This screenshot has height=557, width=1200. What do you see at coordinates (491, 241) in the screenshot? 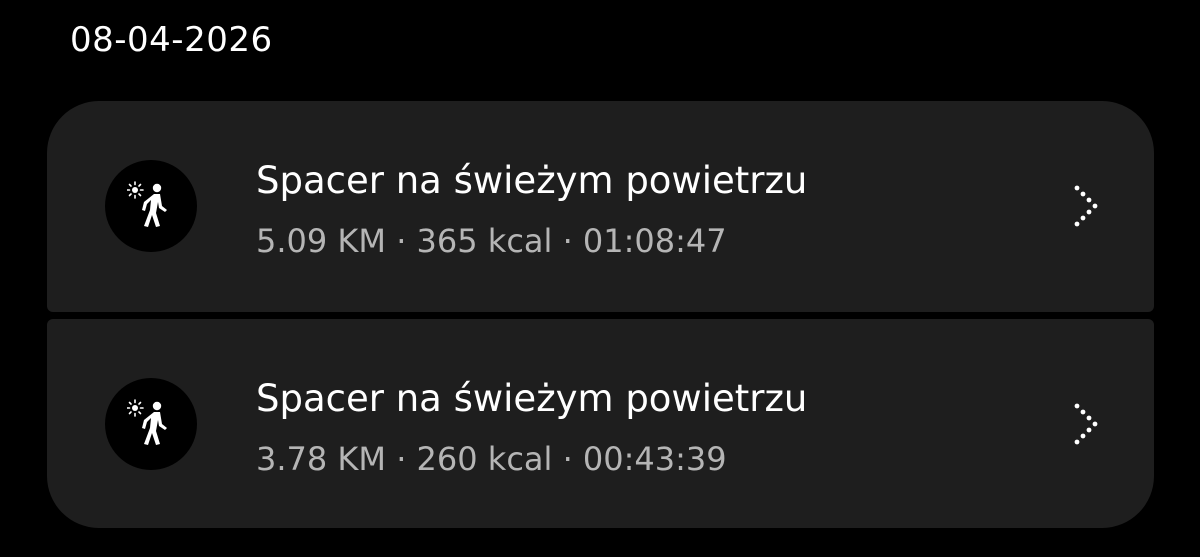
I see `activity-stats: 5.09 KM · 365 kcal · 01:08:47` at bounding box center [491, 241].